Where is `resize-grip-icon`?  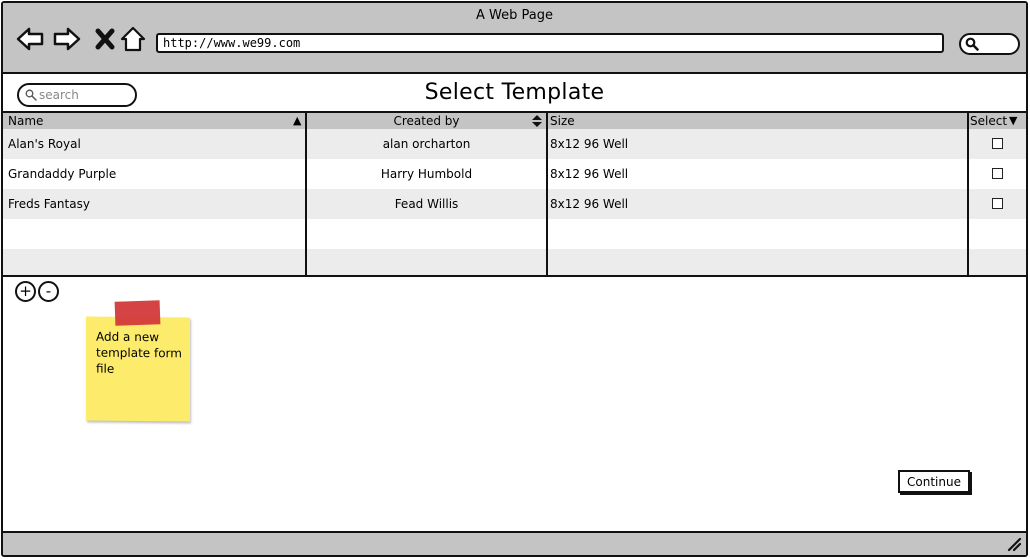 resize-grip-icon is located at coordinates (1014, 544).